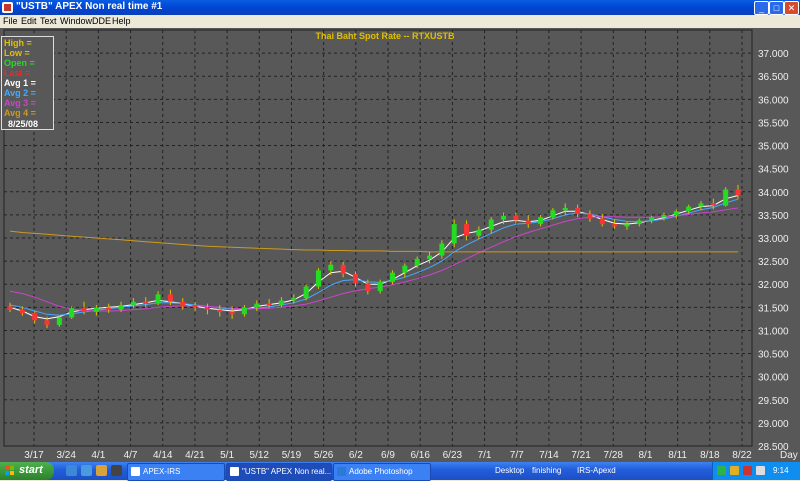 This screenshot has height=481, width=800. I want to click on menu-edit: Edit, so click(29, 21).